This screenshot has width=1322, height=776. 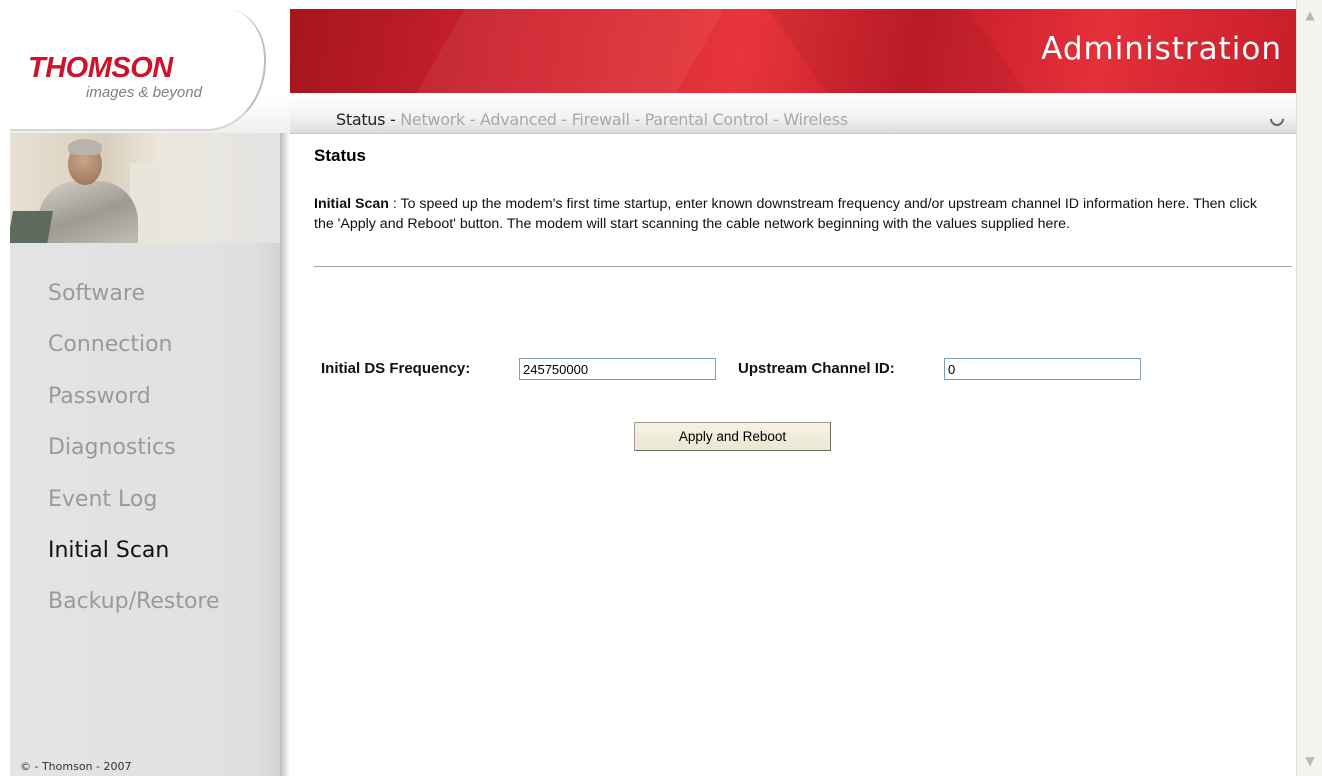 What do you see at coordinates (1310, 15) in the screenshot?
I see `scroll-up-arrow-icon: ▲` at bounding box center [1310, 15].